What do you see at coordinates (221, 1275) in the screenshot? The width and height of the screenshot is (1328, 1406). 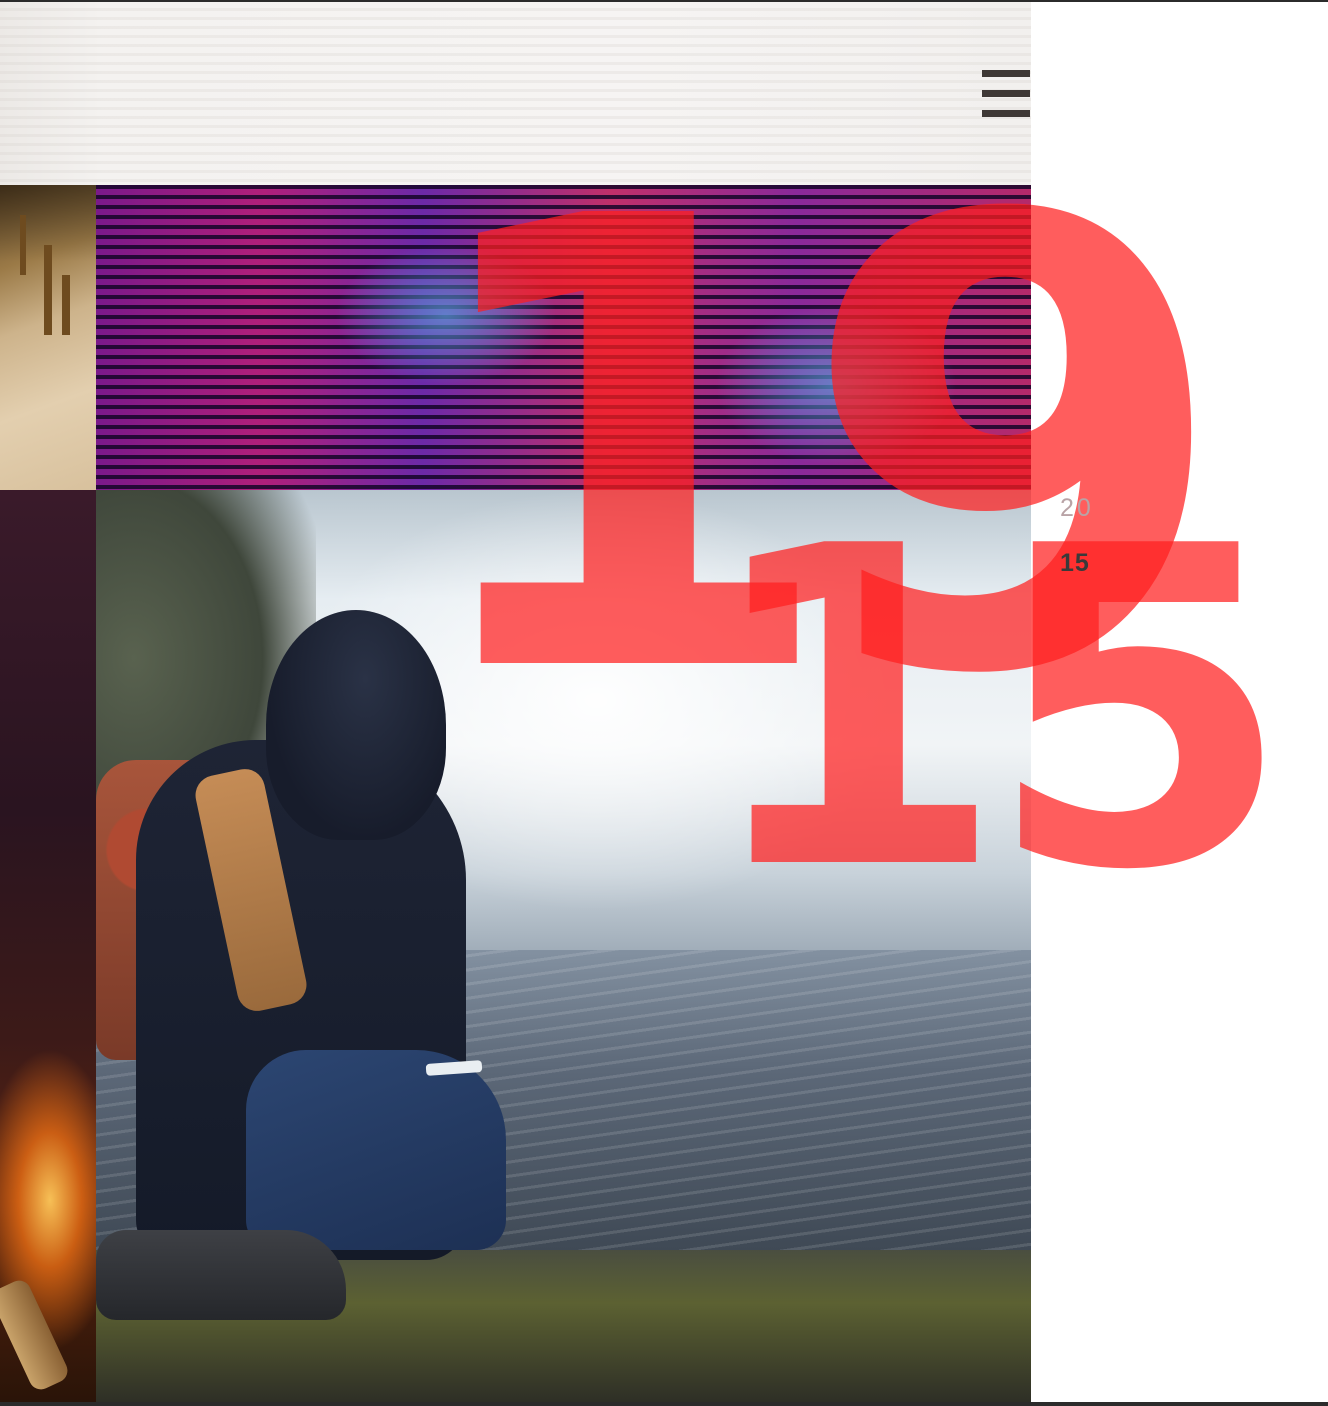 I see `hiker-boot` at bounding box center [221, 1275].